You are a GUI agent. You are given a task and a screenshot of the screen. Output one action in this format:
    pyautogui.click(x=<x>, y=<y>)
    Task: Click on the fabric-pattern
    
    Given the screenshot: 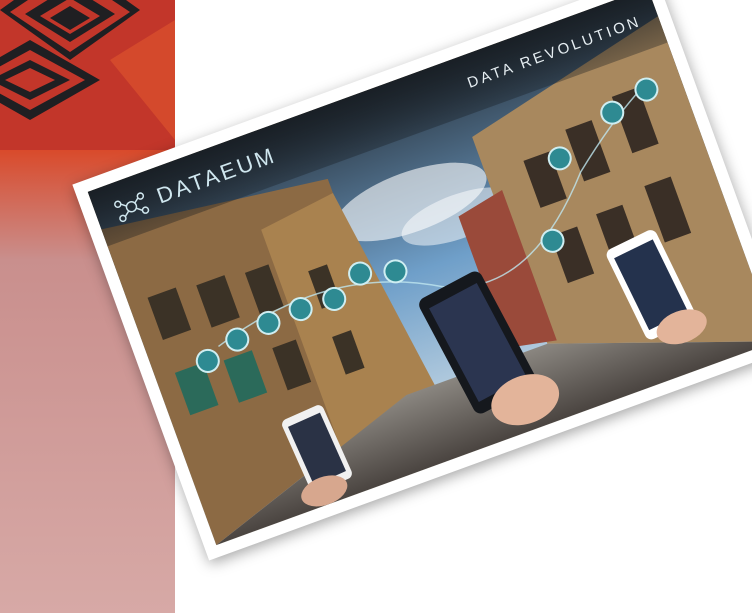 What is the action you would take?
    pyautogui.click(x=87, y=75)
    